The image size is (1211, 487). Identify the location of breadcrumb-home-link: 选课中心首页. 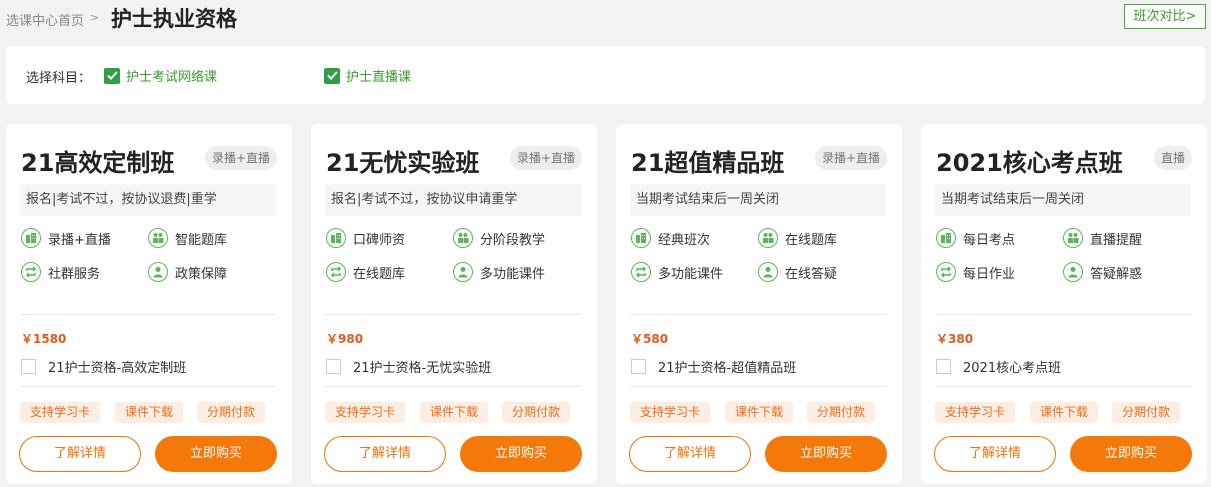
(45, 19).